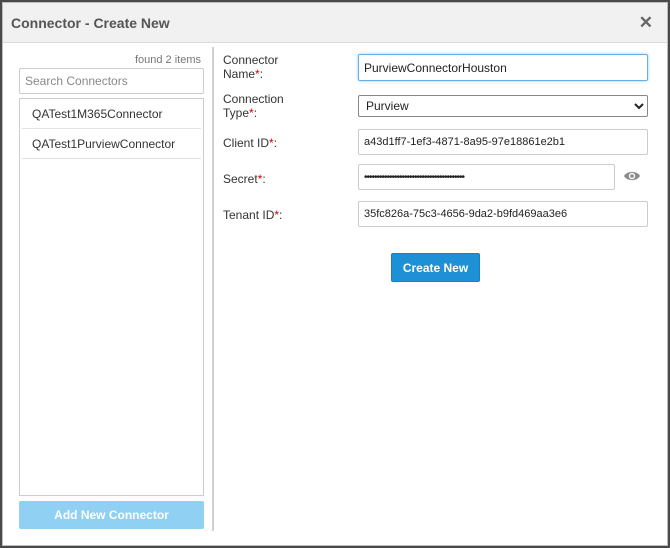  I want to click on connector-name-field, so click(503, 67).